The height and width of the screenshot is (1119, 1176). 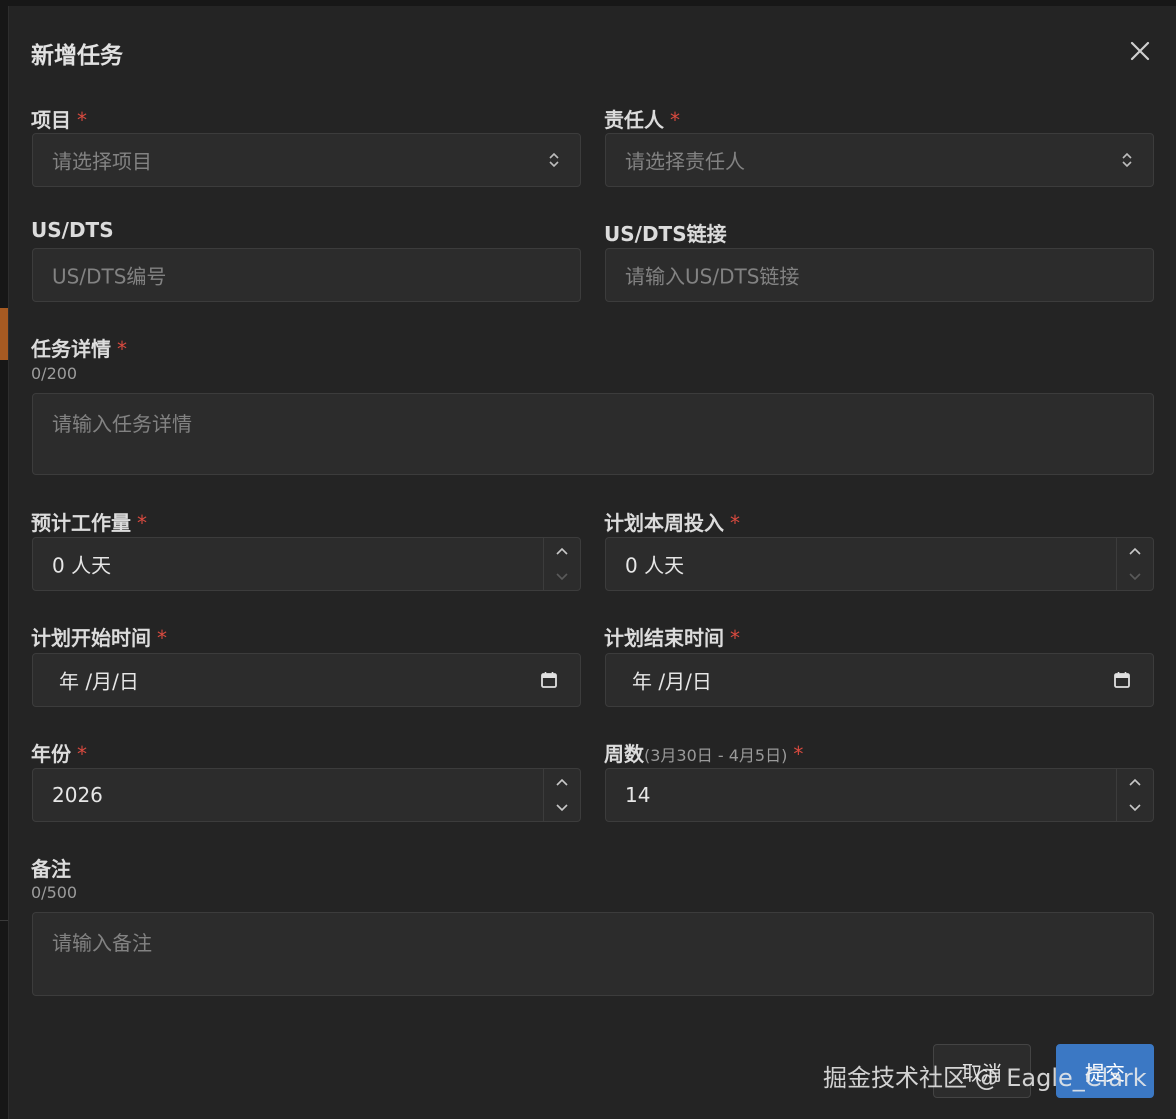 I want to click on project-select: 请选择项目, so click(x=306, y=160).